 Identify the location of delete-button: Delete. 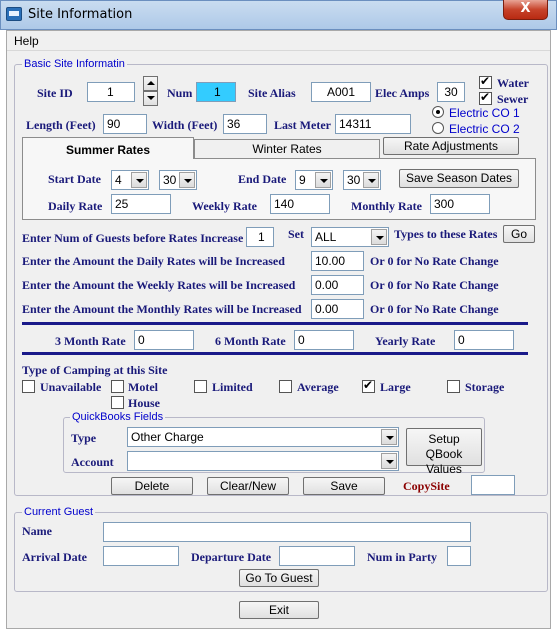
(152, 486).